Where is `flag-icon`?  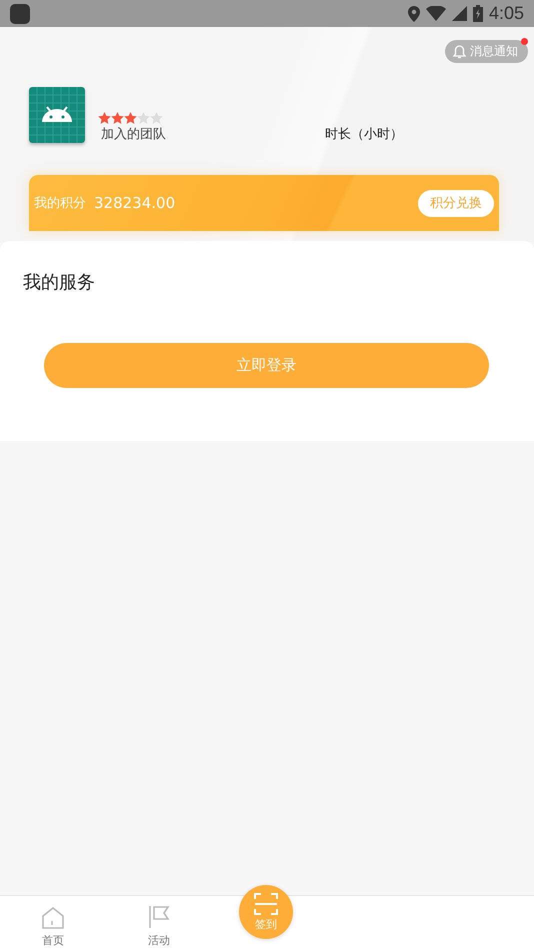 flag-icon is located at coordinates (159, 917).